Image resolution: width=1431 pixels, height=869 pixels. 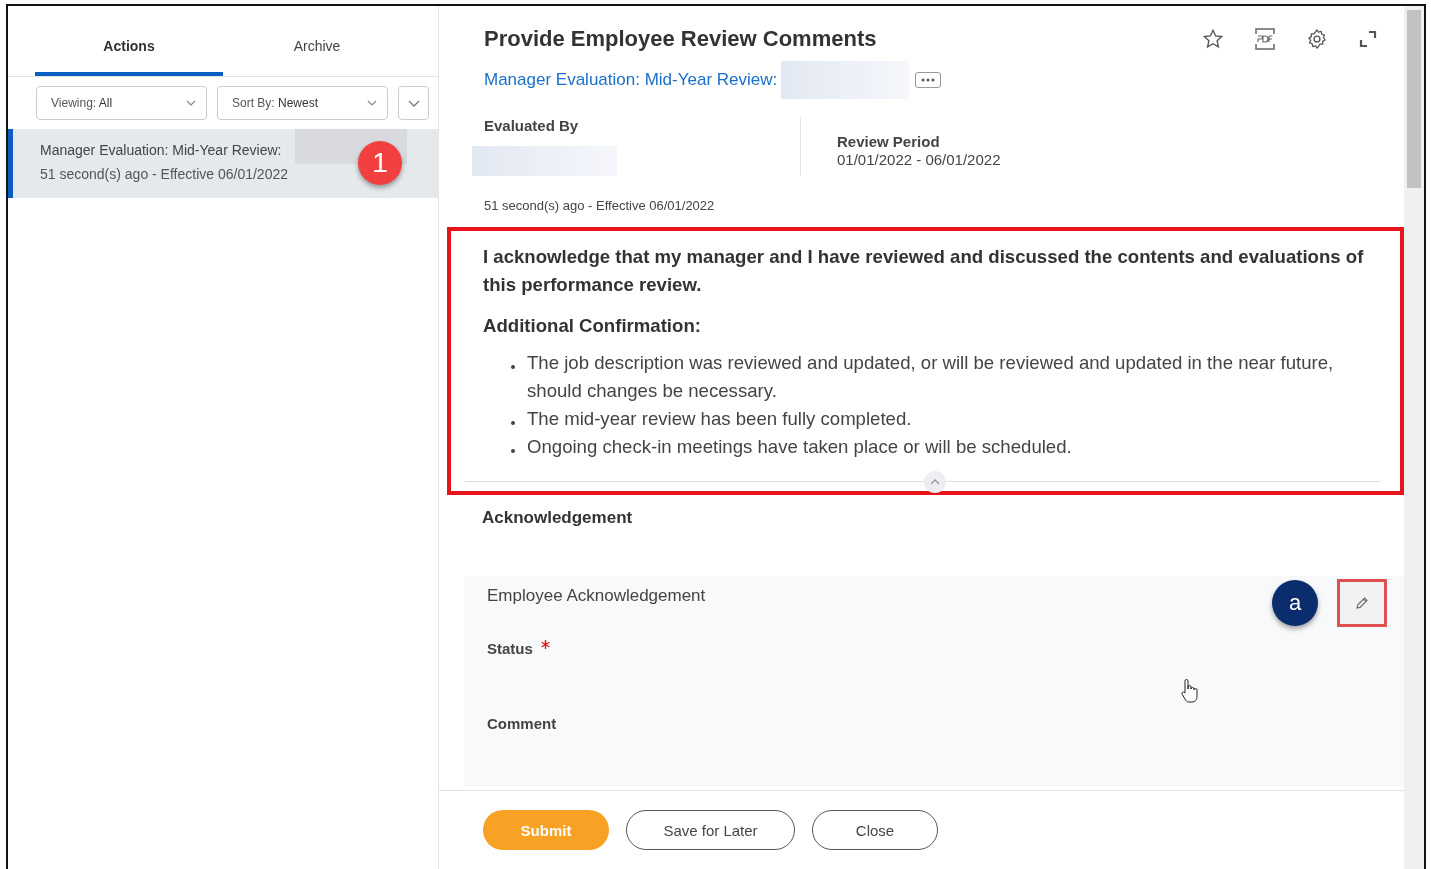 What do you see at coordinates (532, 125) in the screenshot?
I see `field-label: Evaluated By` at bounding box center [532, 125].